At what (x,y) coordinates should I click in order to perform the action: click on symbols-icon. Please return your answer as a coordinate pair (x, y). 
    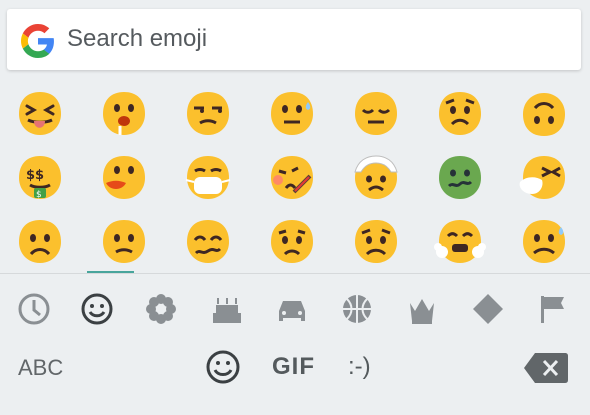
    Looking at the image, I should click on (488, 309).